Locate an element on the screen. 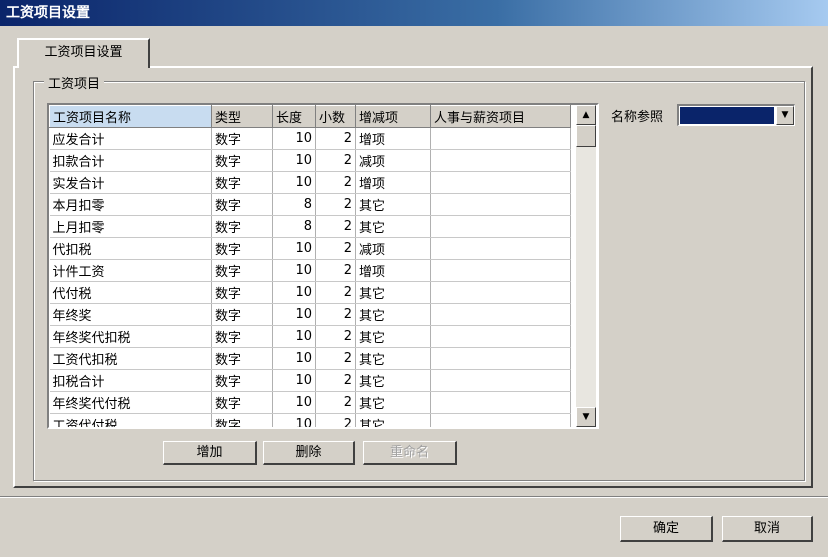 The height and width of the screenshot is (557, 828). table-row: 工资代付税 数字 10 2 其它 is located at coordinates (310, 420).